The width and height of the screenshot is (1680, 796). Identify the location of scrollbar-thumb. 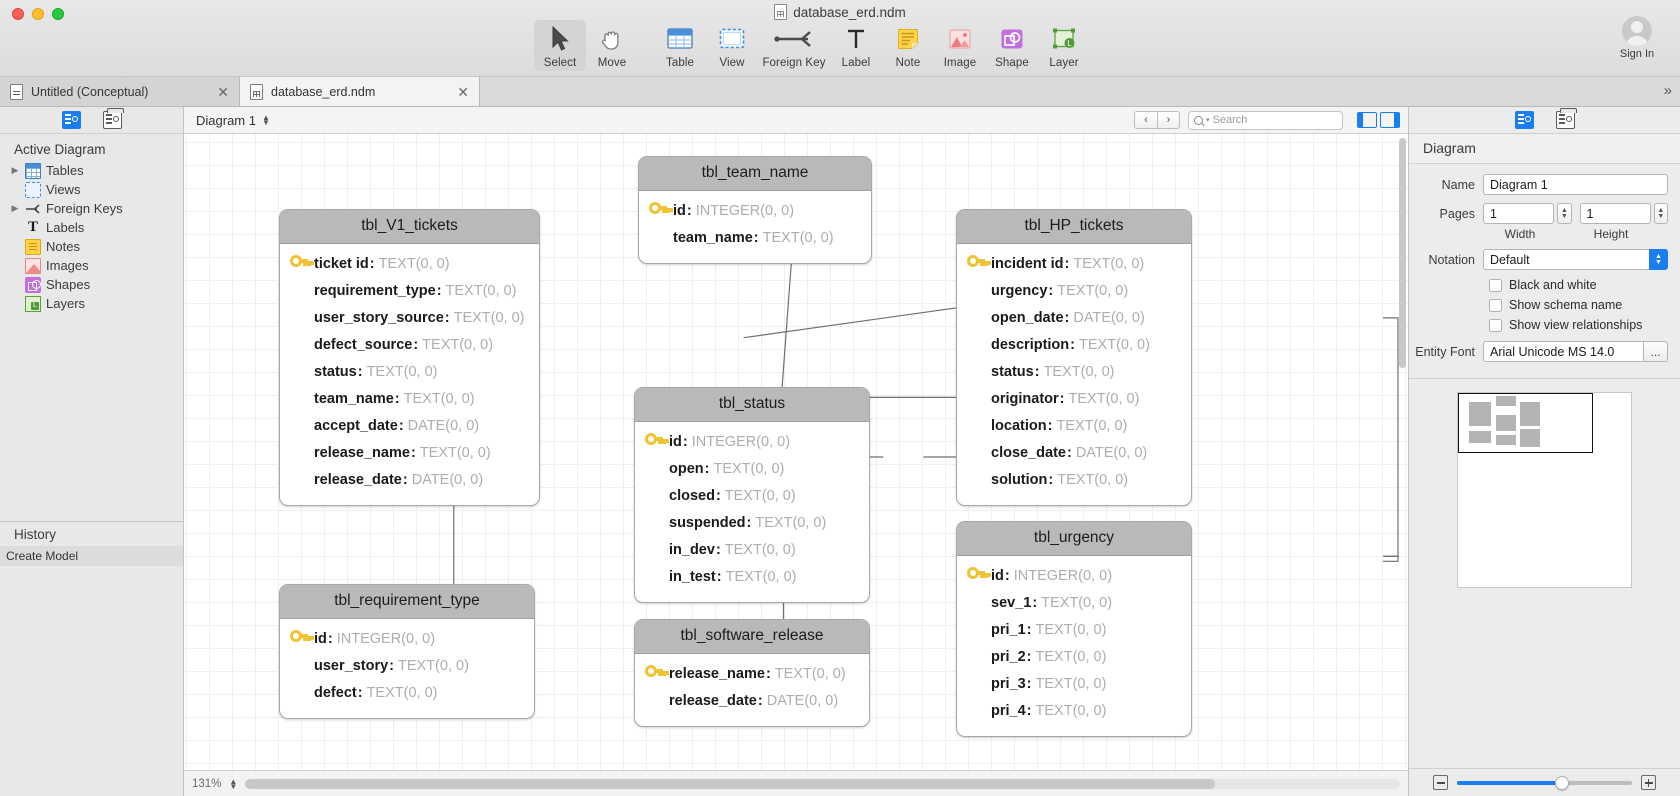
(730, 783).